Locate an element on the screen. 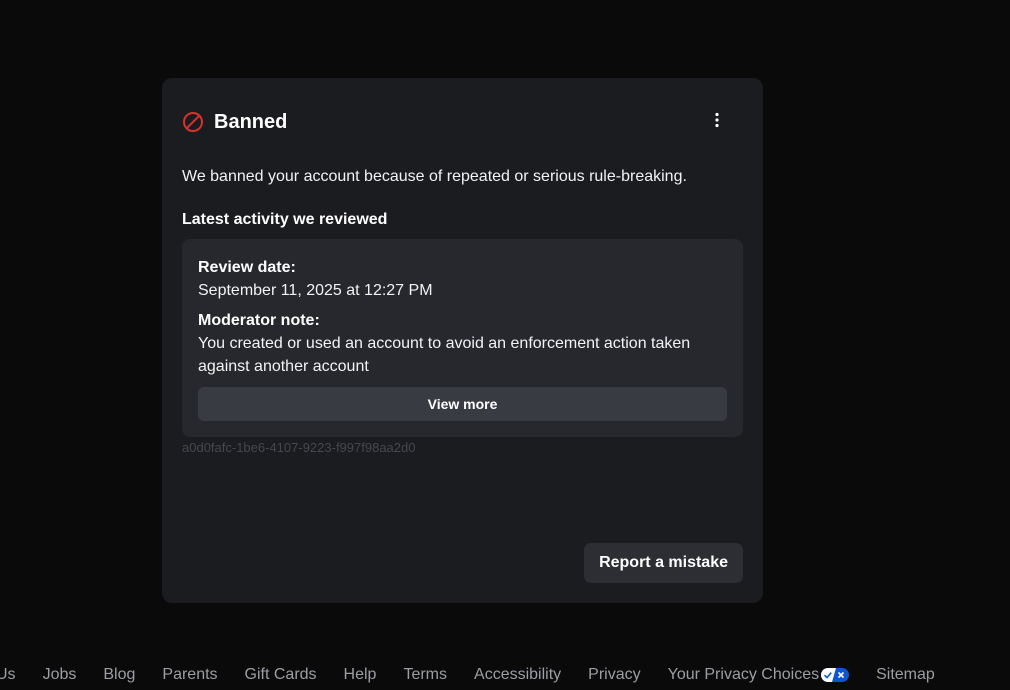 This screenshot has height=690, width=1010. card-title: Banned is located at coordinates (251, 121).